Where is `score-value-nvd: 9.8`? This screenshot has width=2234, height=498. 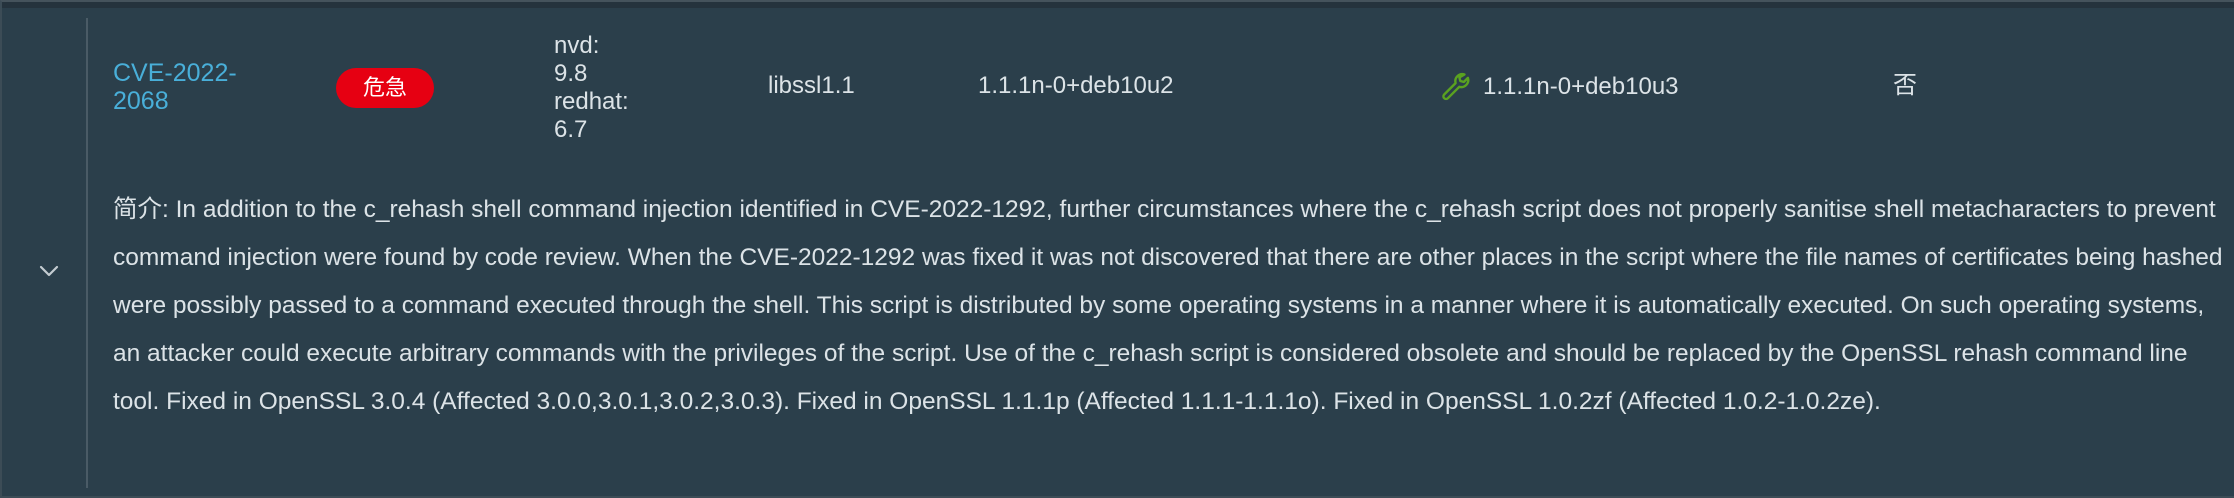
score-value-nvd: 9.8 is located at coordinates (571, 73).